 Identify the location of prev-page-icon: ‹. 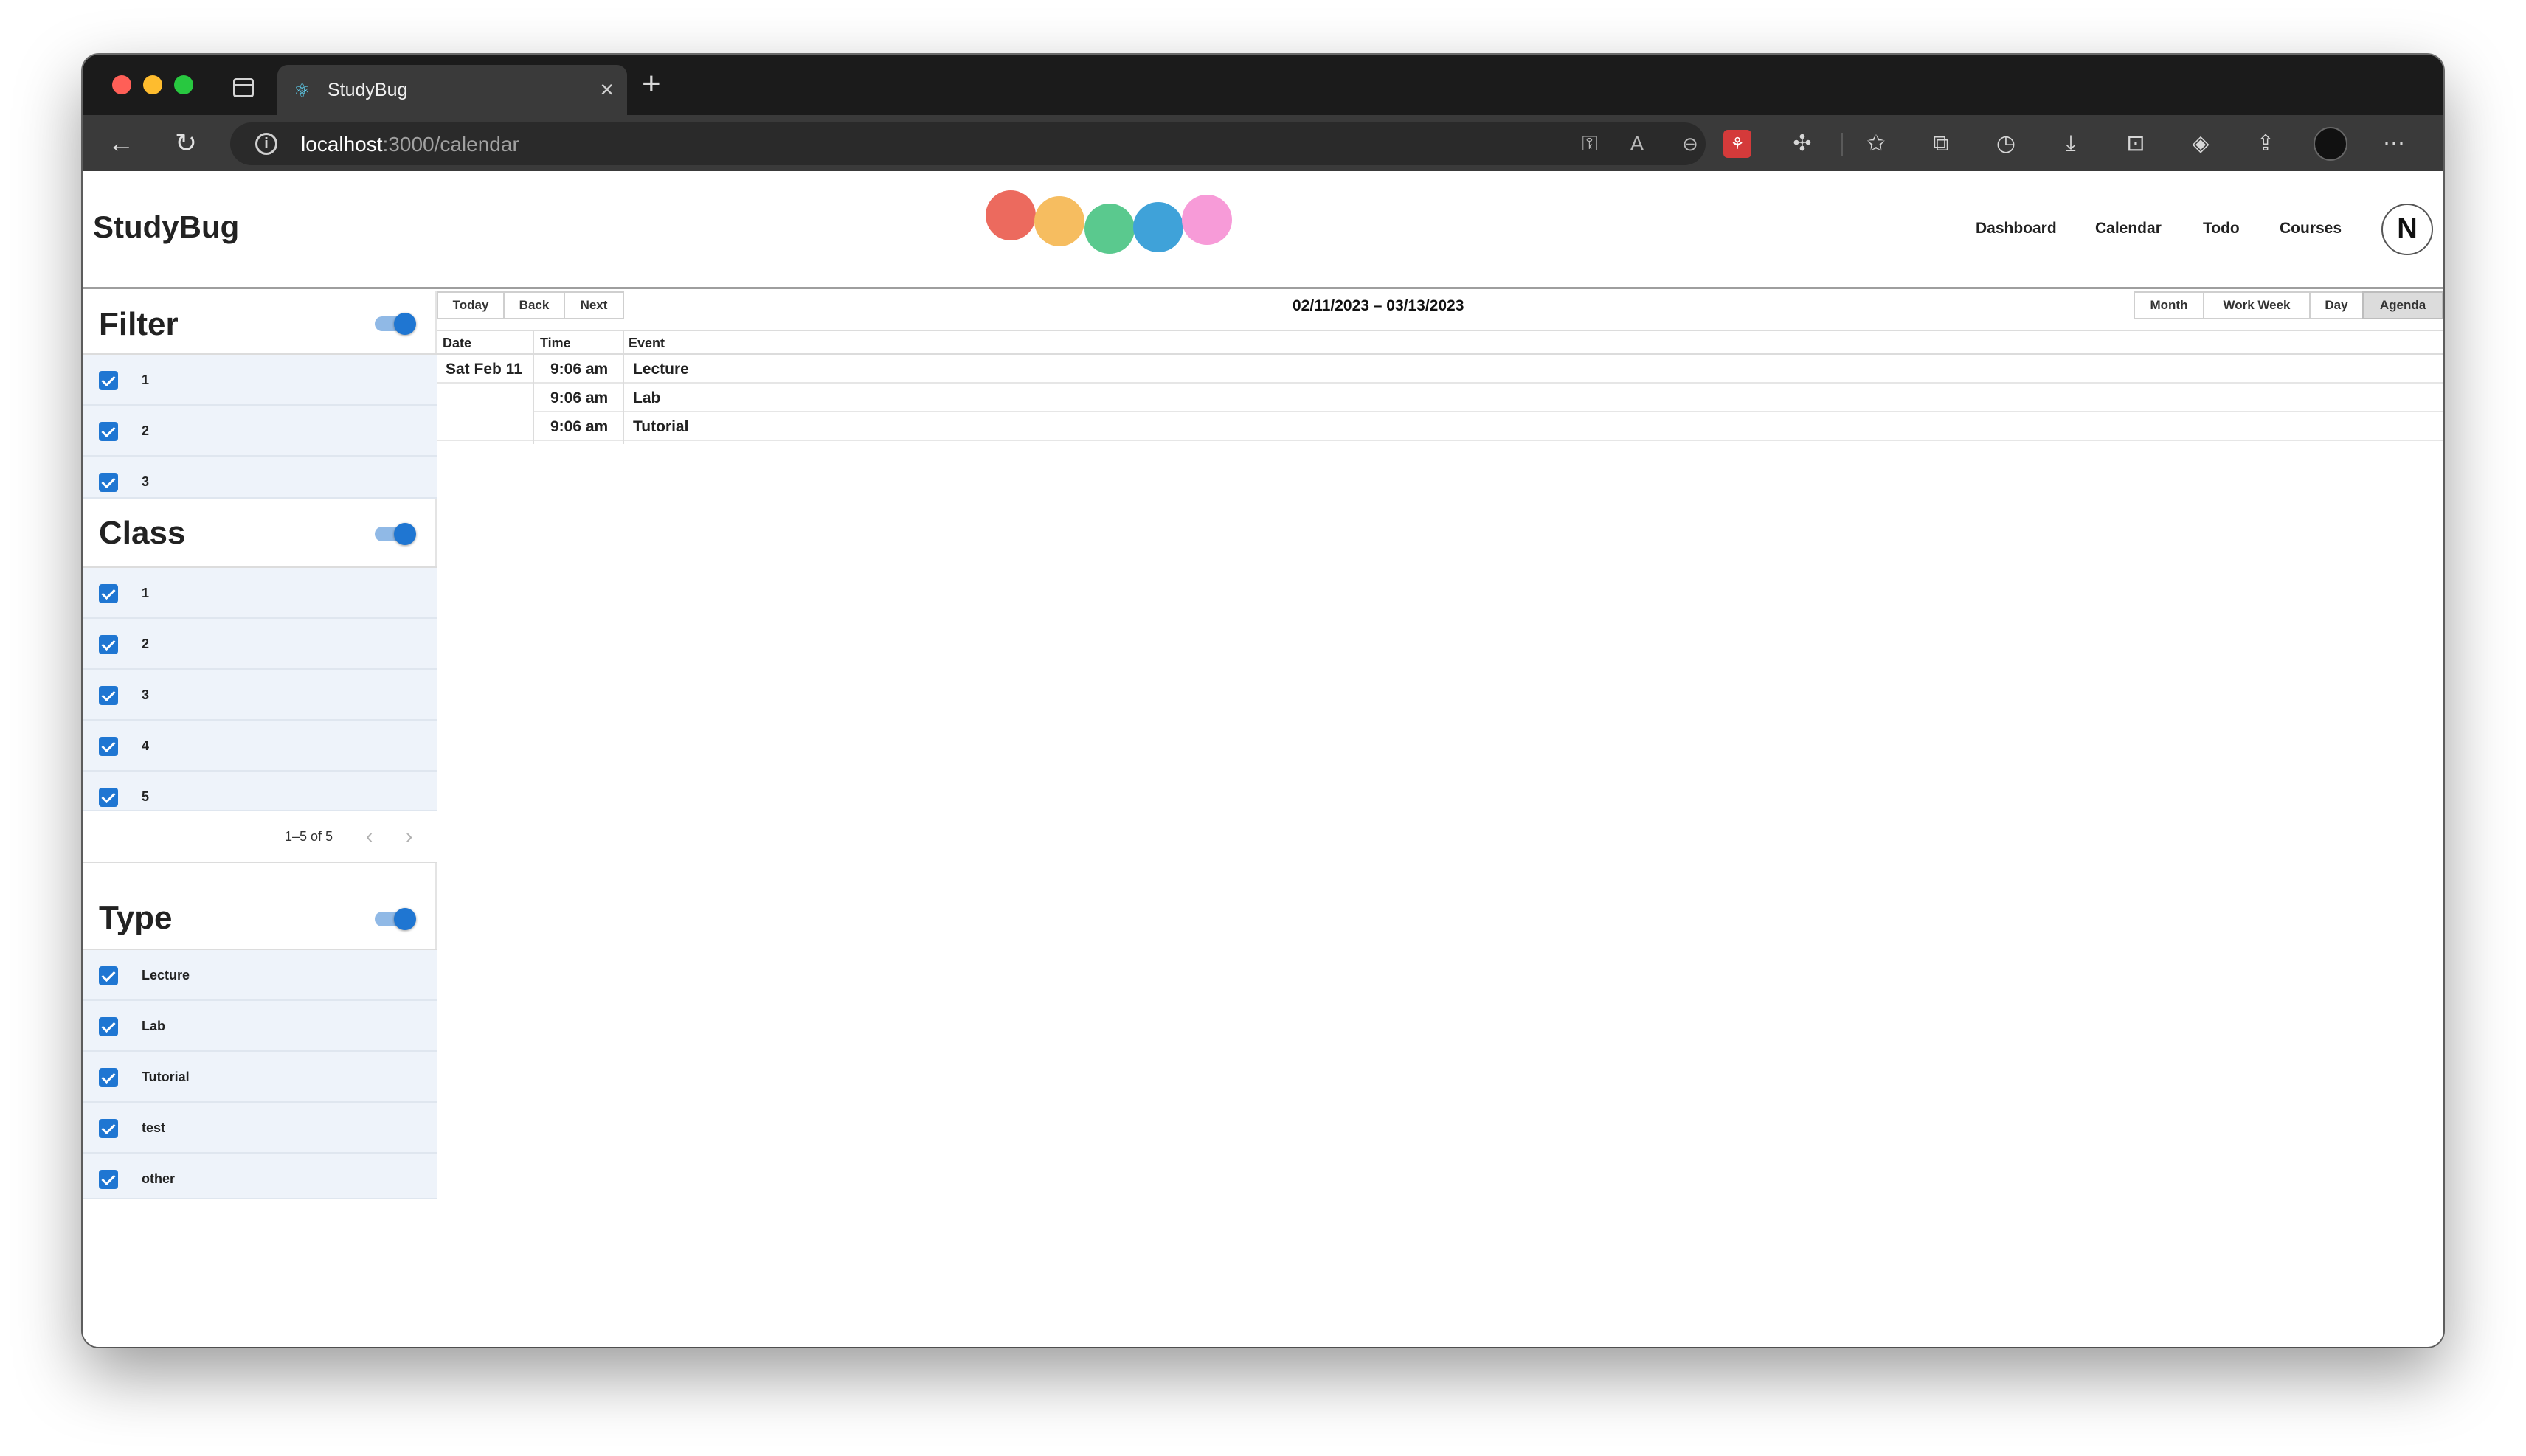
(369, 836).